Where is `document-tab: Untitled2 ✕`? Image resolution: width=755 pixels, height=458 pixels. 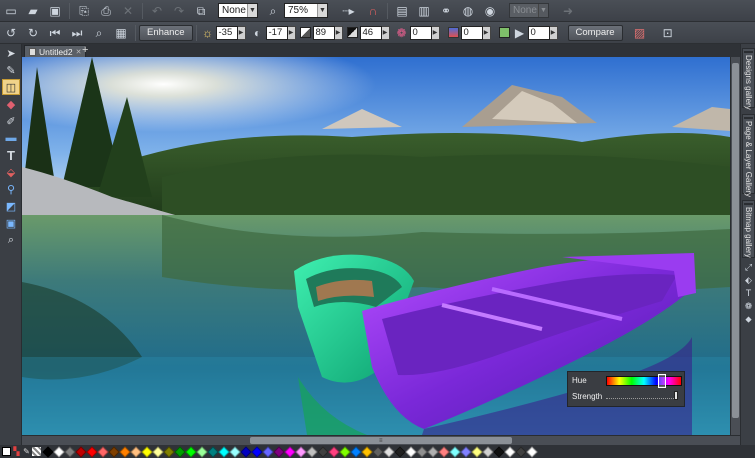 document-tab: Untitled2 ✕ is located at coordinates (55, 51).